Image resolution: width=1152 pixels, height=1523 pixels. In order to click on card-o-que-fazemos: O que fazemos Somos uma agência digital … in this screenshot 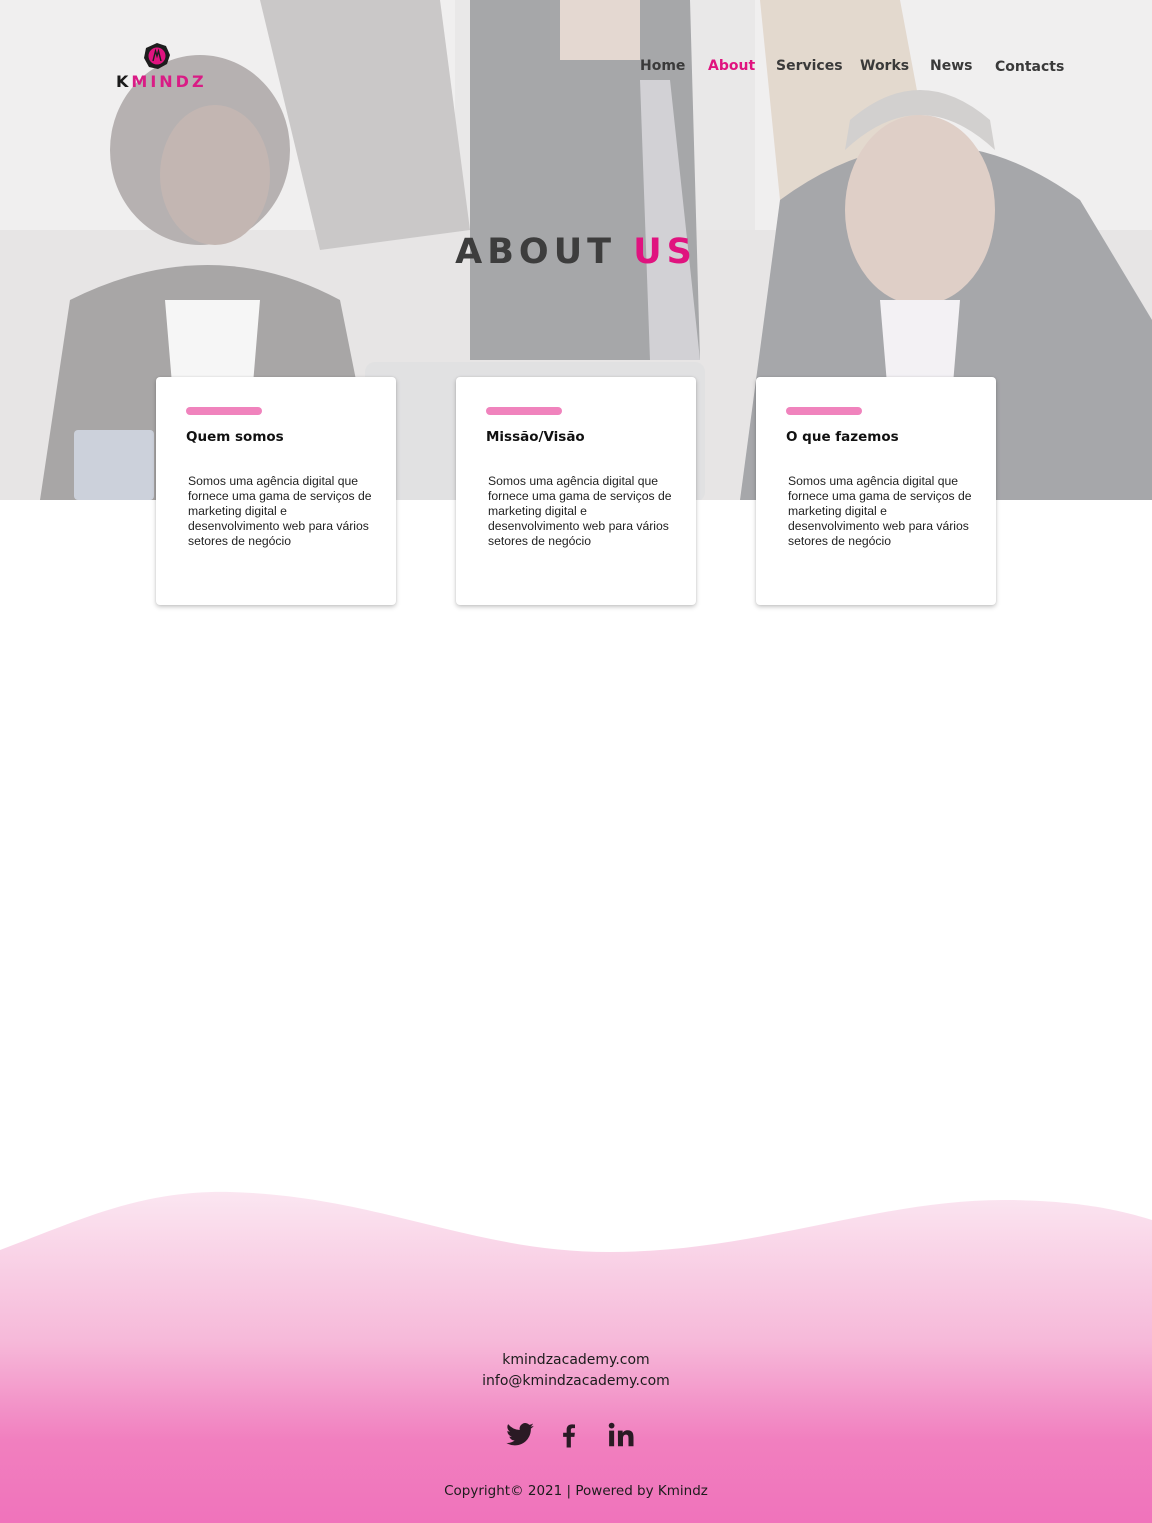, I will do `click(876, 491)`.